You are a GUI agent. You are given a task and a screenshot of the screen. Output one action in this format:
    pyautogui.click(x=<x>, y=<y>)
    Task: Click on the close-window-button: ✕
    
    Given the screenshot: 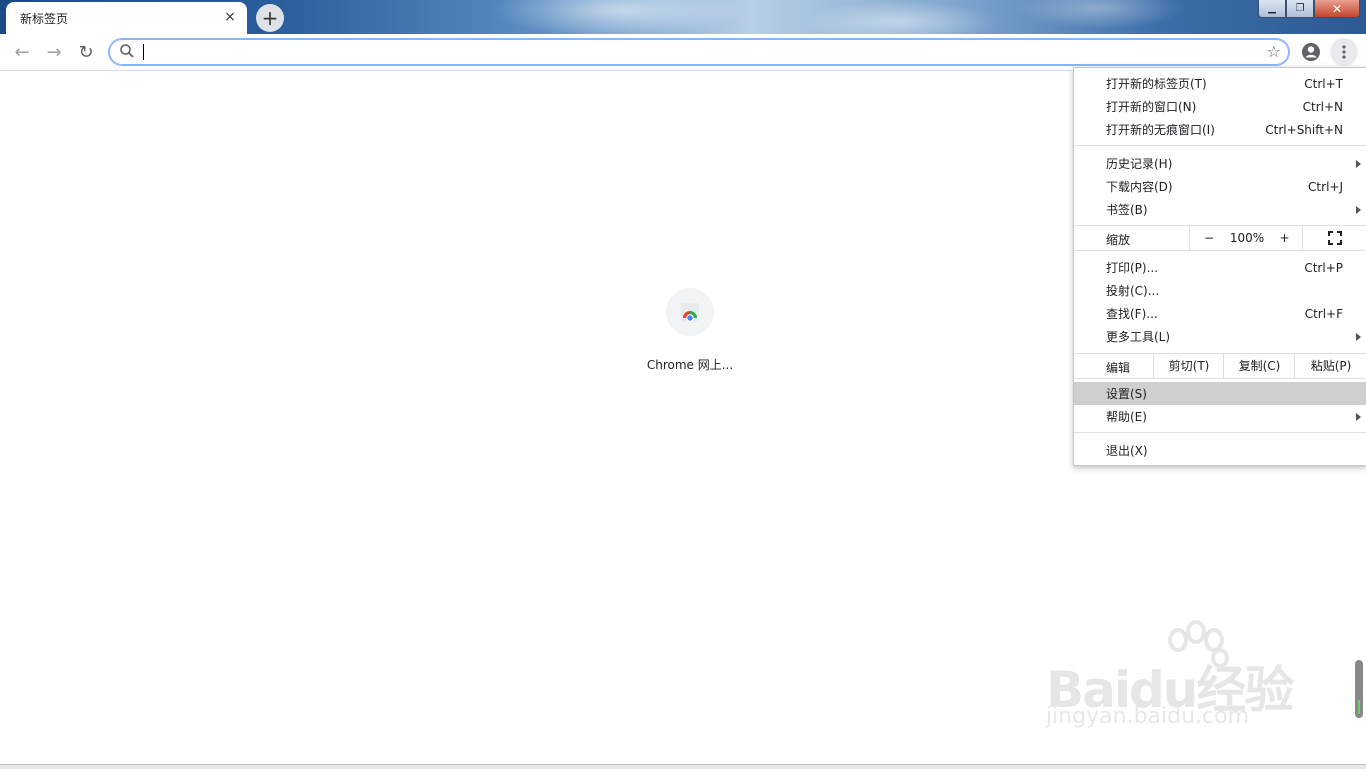 What is the action you would take?
    pyautogui.click(x=1337, y=9)
    